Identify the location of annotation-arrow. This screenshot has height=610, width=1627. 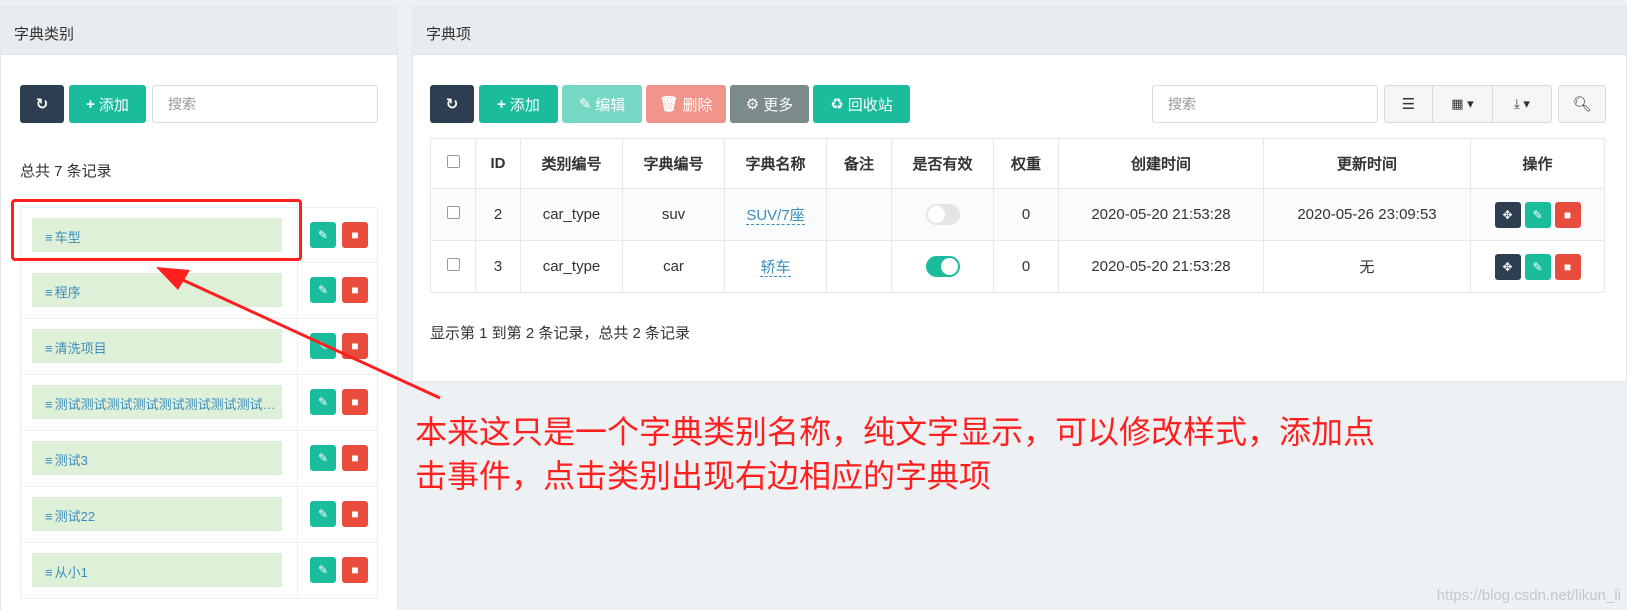
(298, 333).